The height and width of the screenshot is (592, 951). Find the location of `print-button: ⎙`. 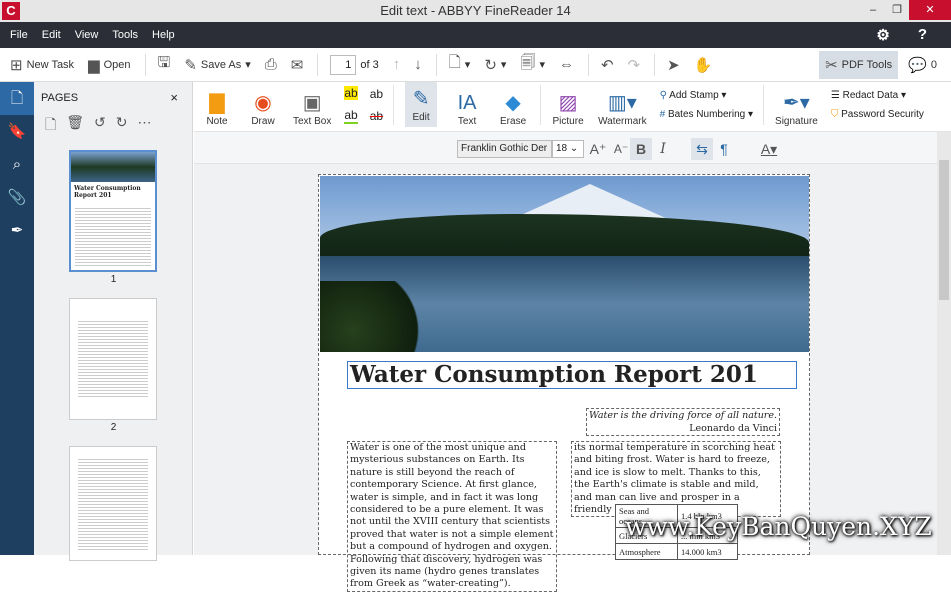

print-button: ⎙ is located at coordinates (271, 64).